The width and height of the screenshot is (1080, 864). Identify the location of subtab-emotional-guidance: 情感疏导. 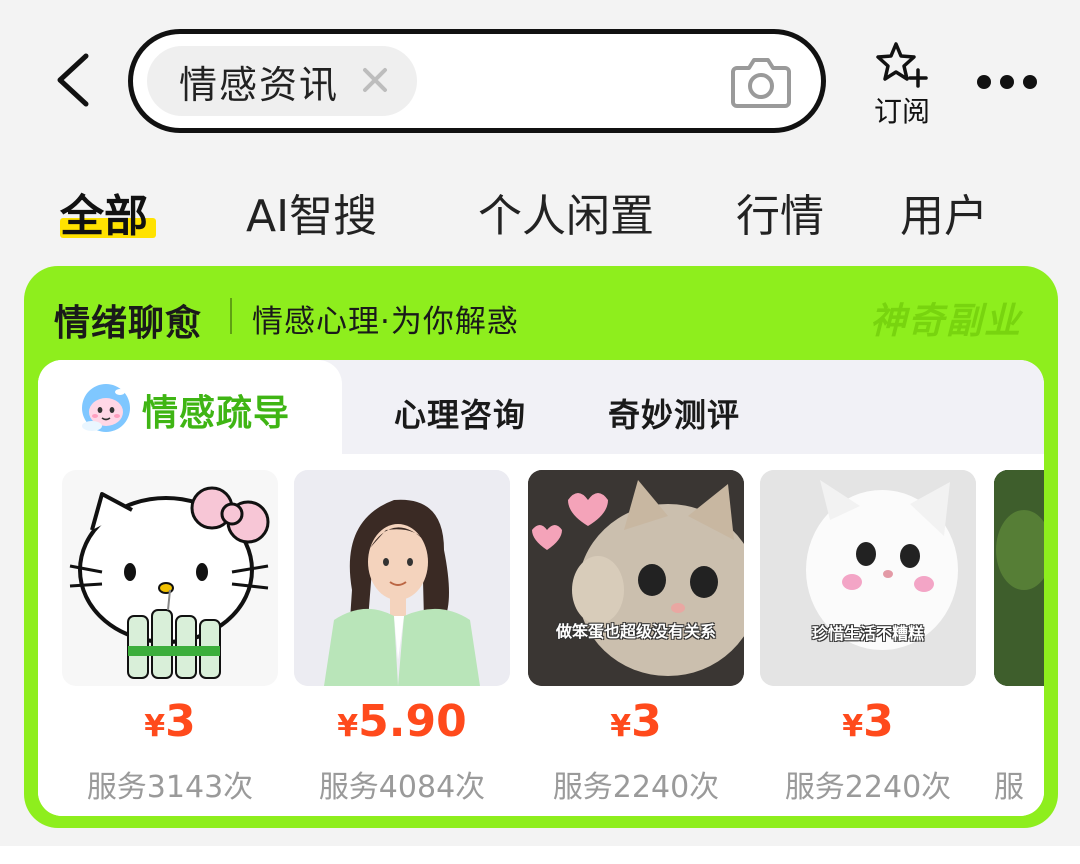
(190, 407).